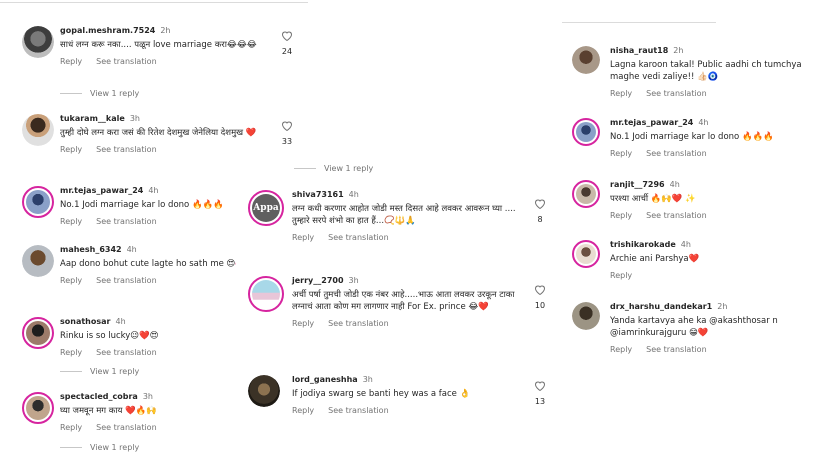  What do you see at coordinates (637, 184) in the screenshot?
I see `username: ranjit__7296` at bounding box center [637, 184].